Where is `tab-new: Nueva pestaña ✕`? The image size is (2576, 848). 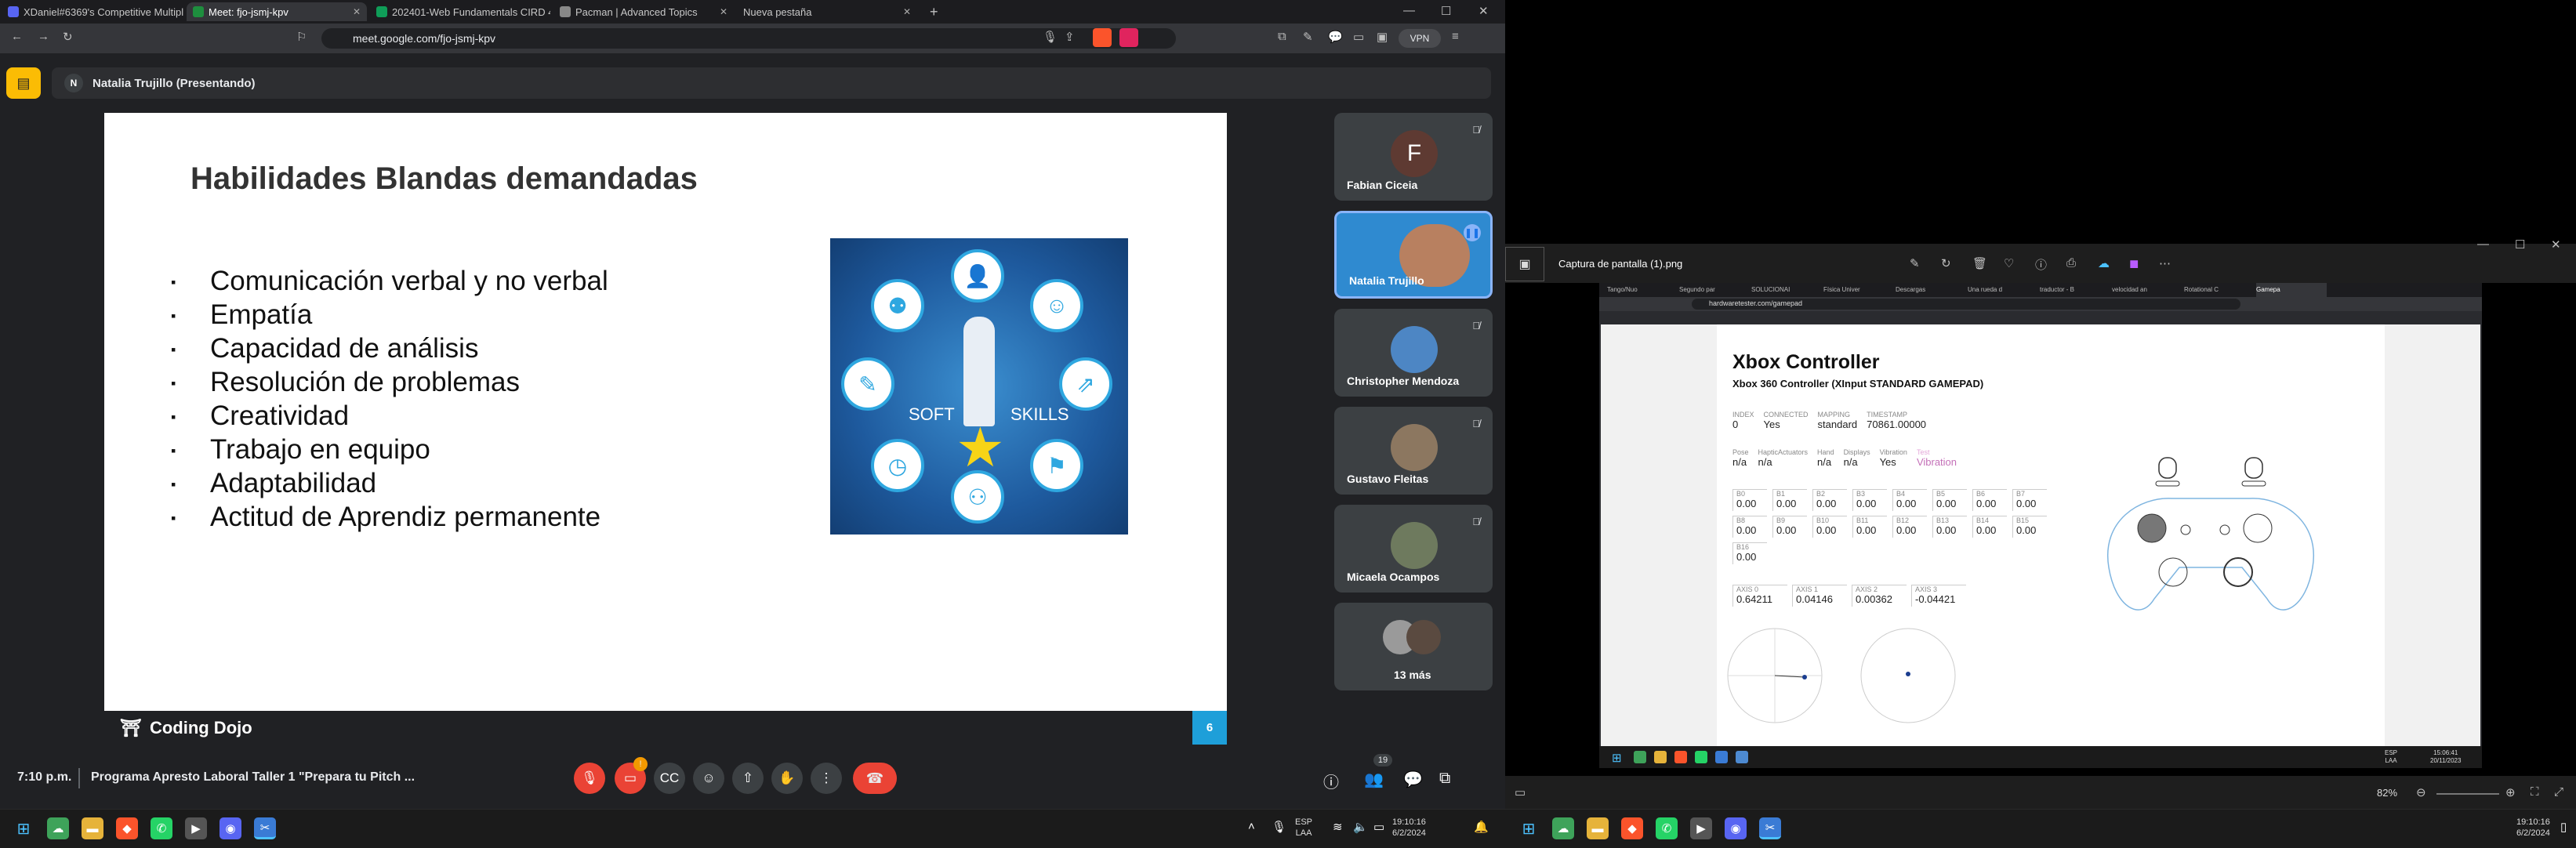
tab-new: Nueva pestaña ✕ is located at coordinates (827, 11).